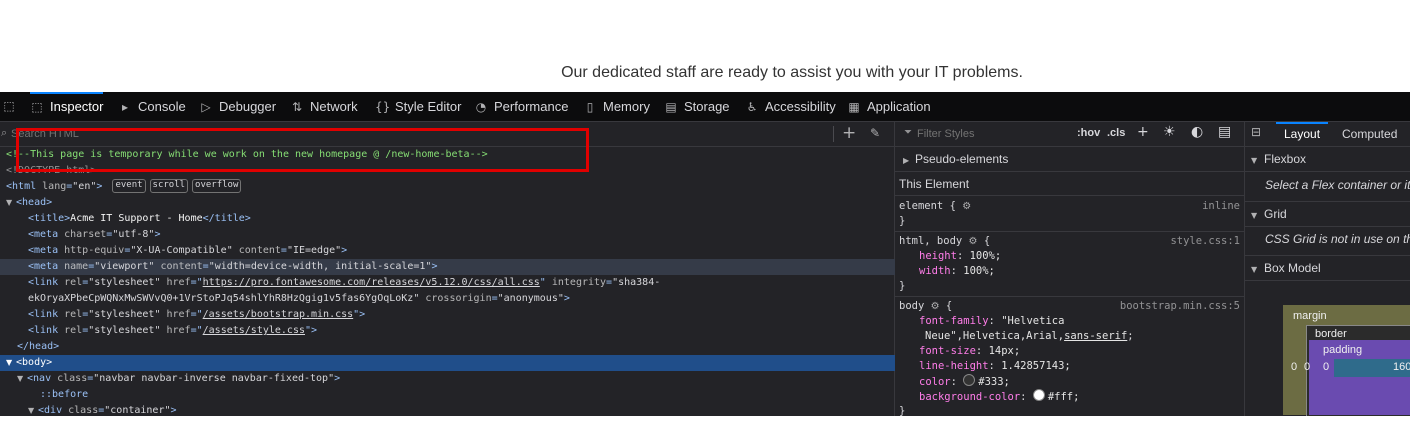  Describe the element at coordinates (34, 362) in the screenshot. I see `tag-name: body` at that location.